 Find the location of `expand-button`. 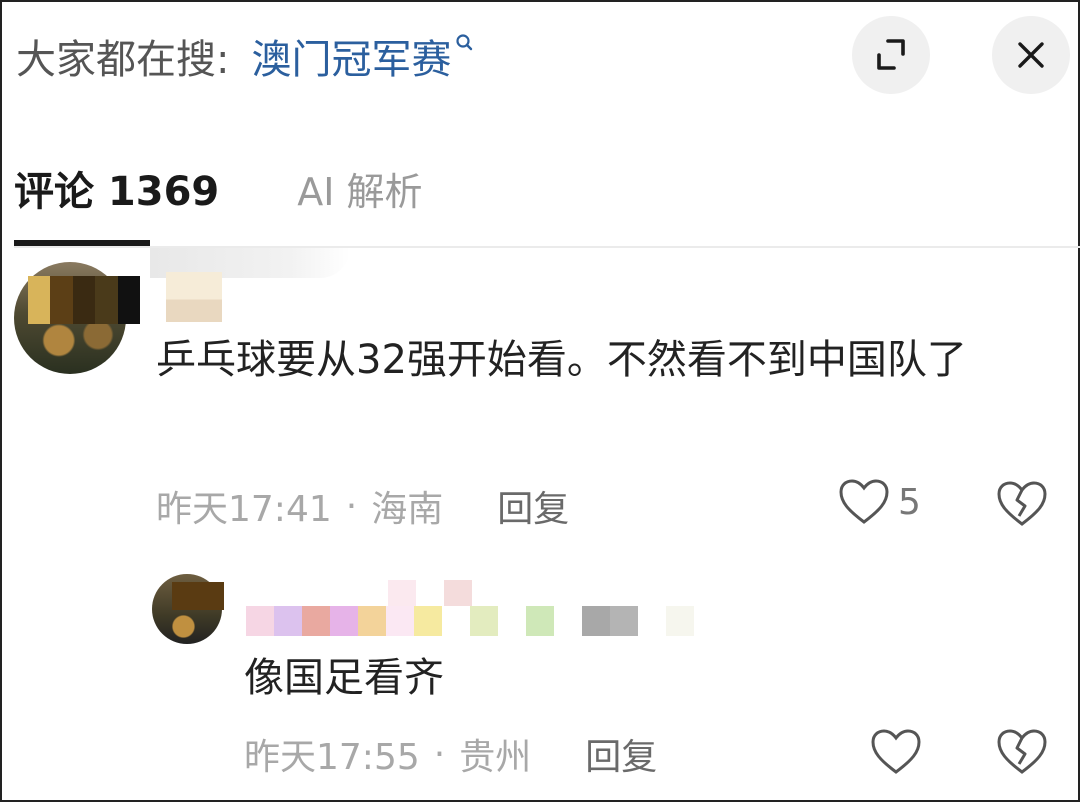

expand-button is located at coordinates (891, 55).